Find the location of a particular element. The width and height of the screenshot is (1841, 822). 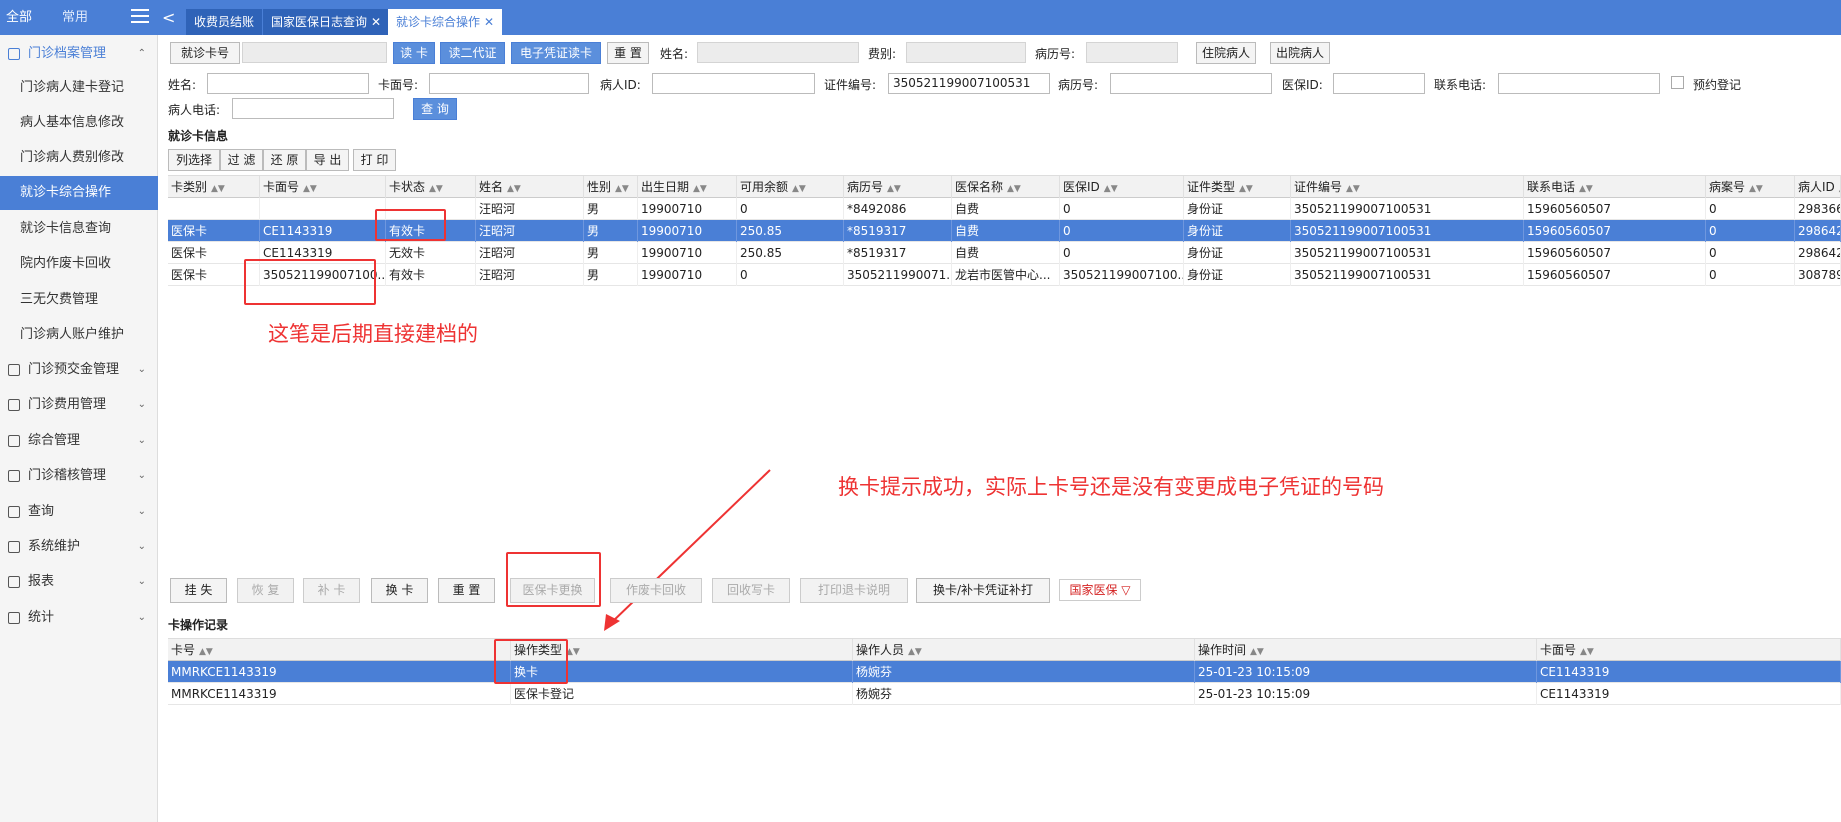

action-button: 重 置 is located at coordinates (466, 590).